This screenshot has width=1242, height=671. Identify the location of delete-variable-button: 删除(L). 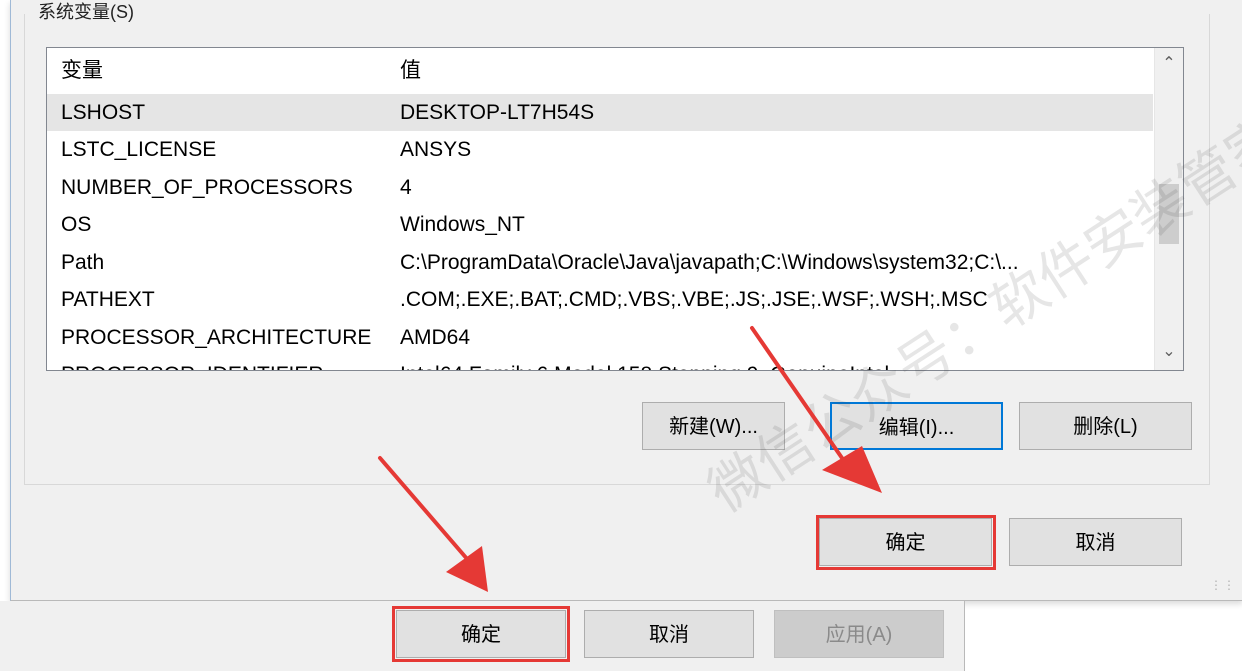
(1105, 426).